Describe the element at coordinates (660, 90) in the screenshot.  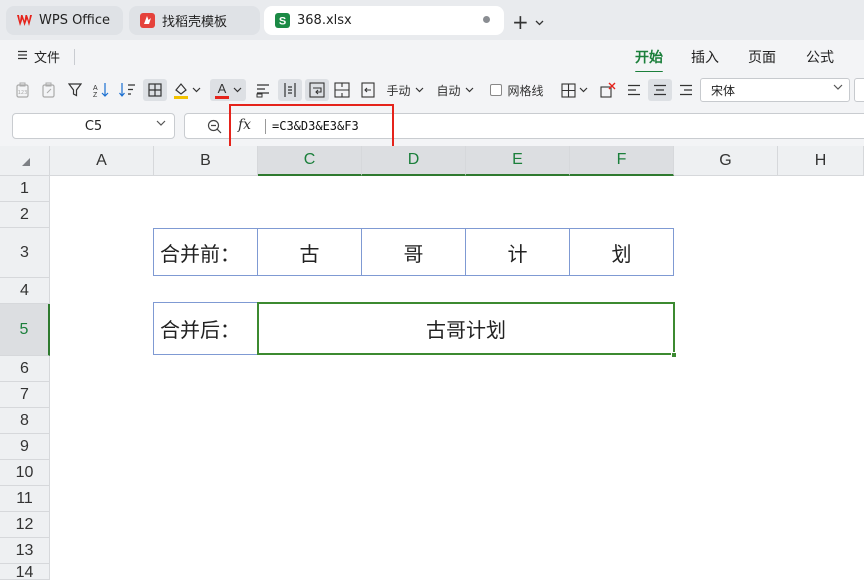
I see `align-center-icon` at that location.